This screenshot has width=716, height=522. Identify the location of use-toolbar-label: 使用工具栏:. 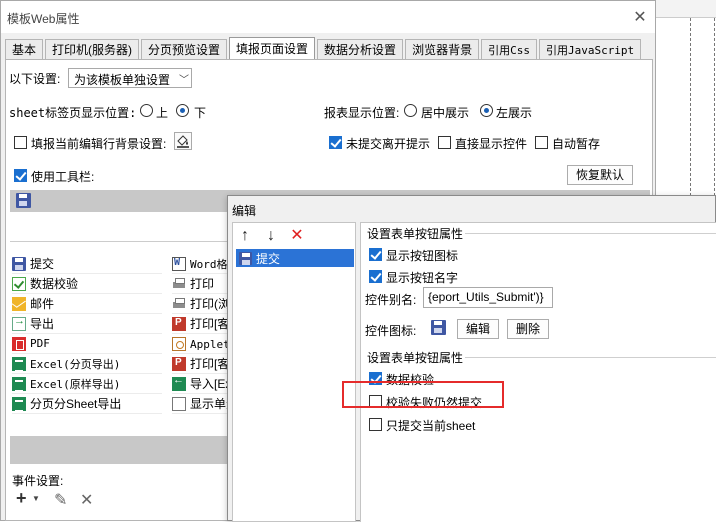
(63, 177).